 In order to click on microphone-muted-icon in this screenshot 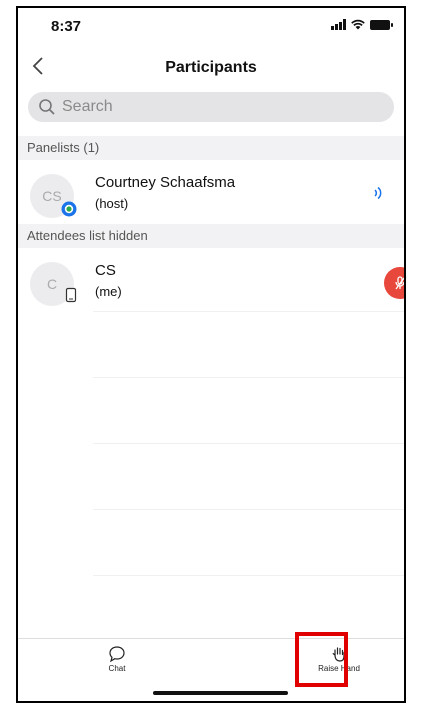, I will do `click(399, 283)`.